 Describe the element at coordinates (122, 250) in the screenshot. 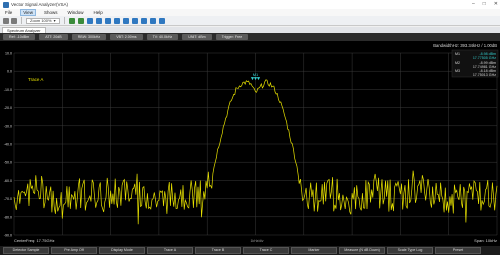

I see `softkey-display-mode: Display Mode` at that location.